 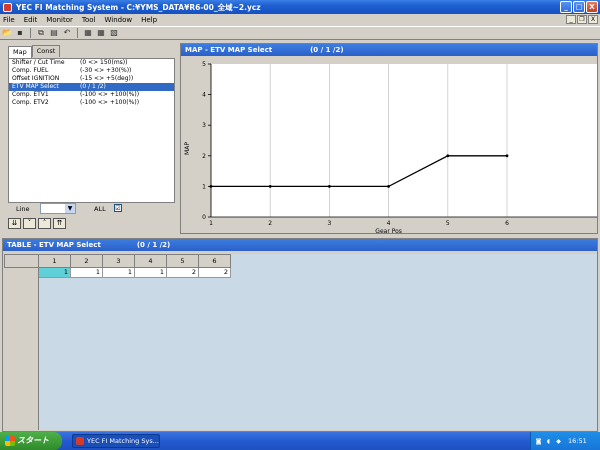 What do you see at coordinates (58, 208) in the screenshot?
I see `line-select: ▼` at bounding box center [58, 208].